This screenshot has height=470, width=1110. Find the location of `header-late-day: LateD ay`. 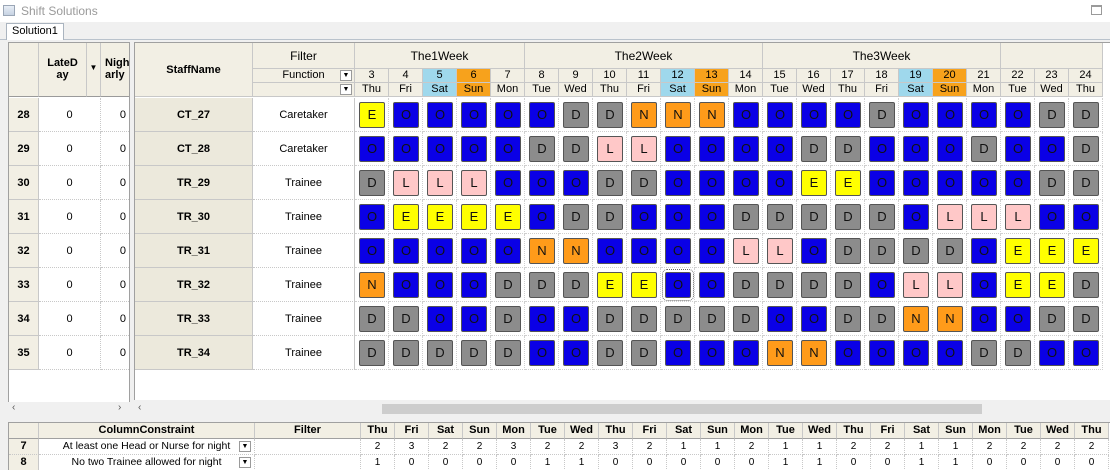

header-late-day: LateD ay is located at coordinates (63, 70).